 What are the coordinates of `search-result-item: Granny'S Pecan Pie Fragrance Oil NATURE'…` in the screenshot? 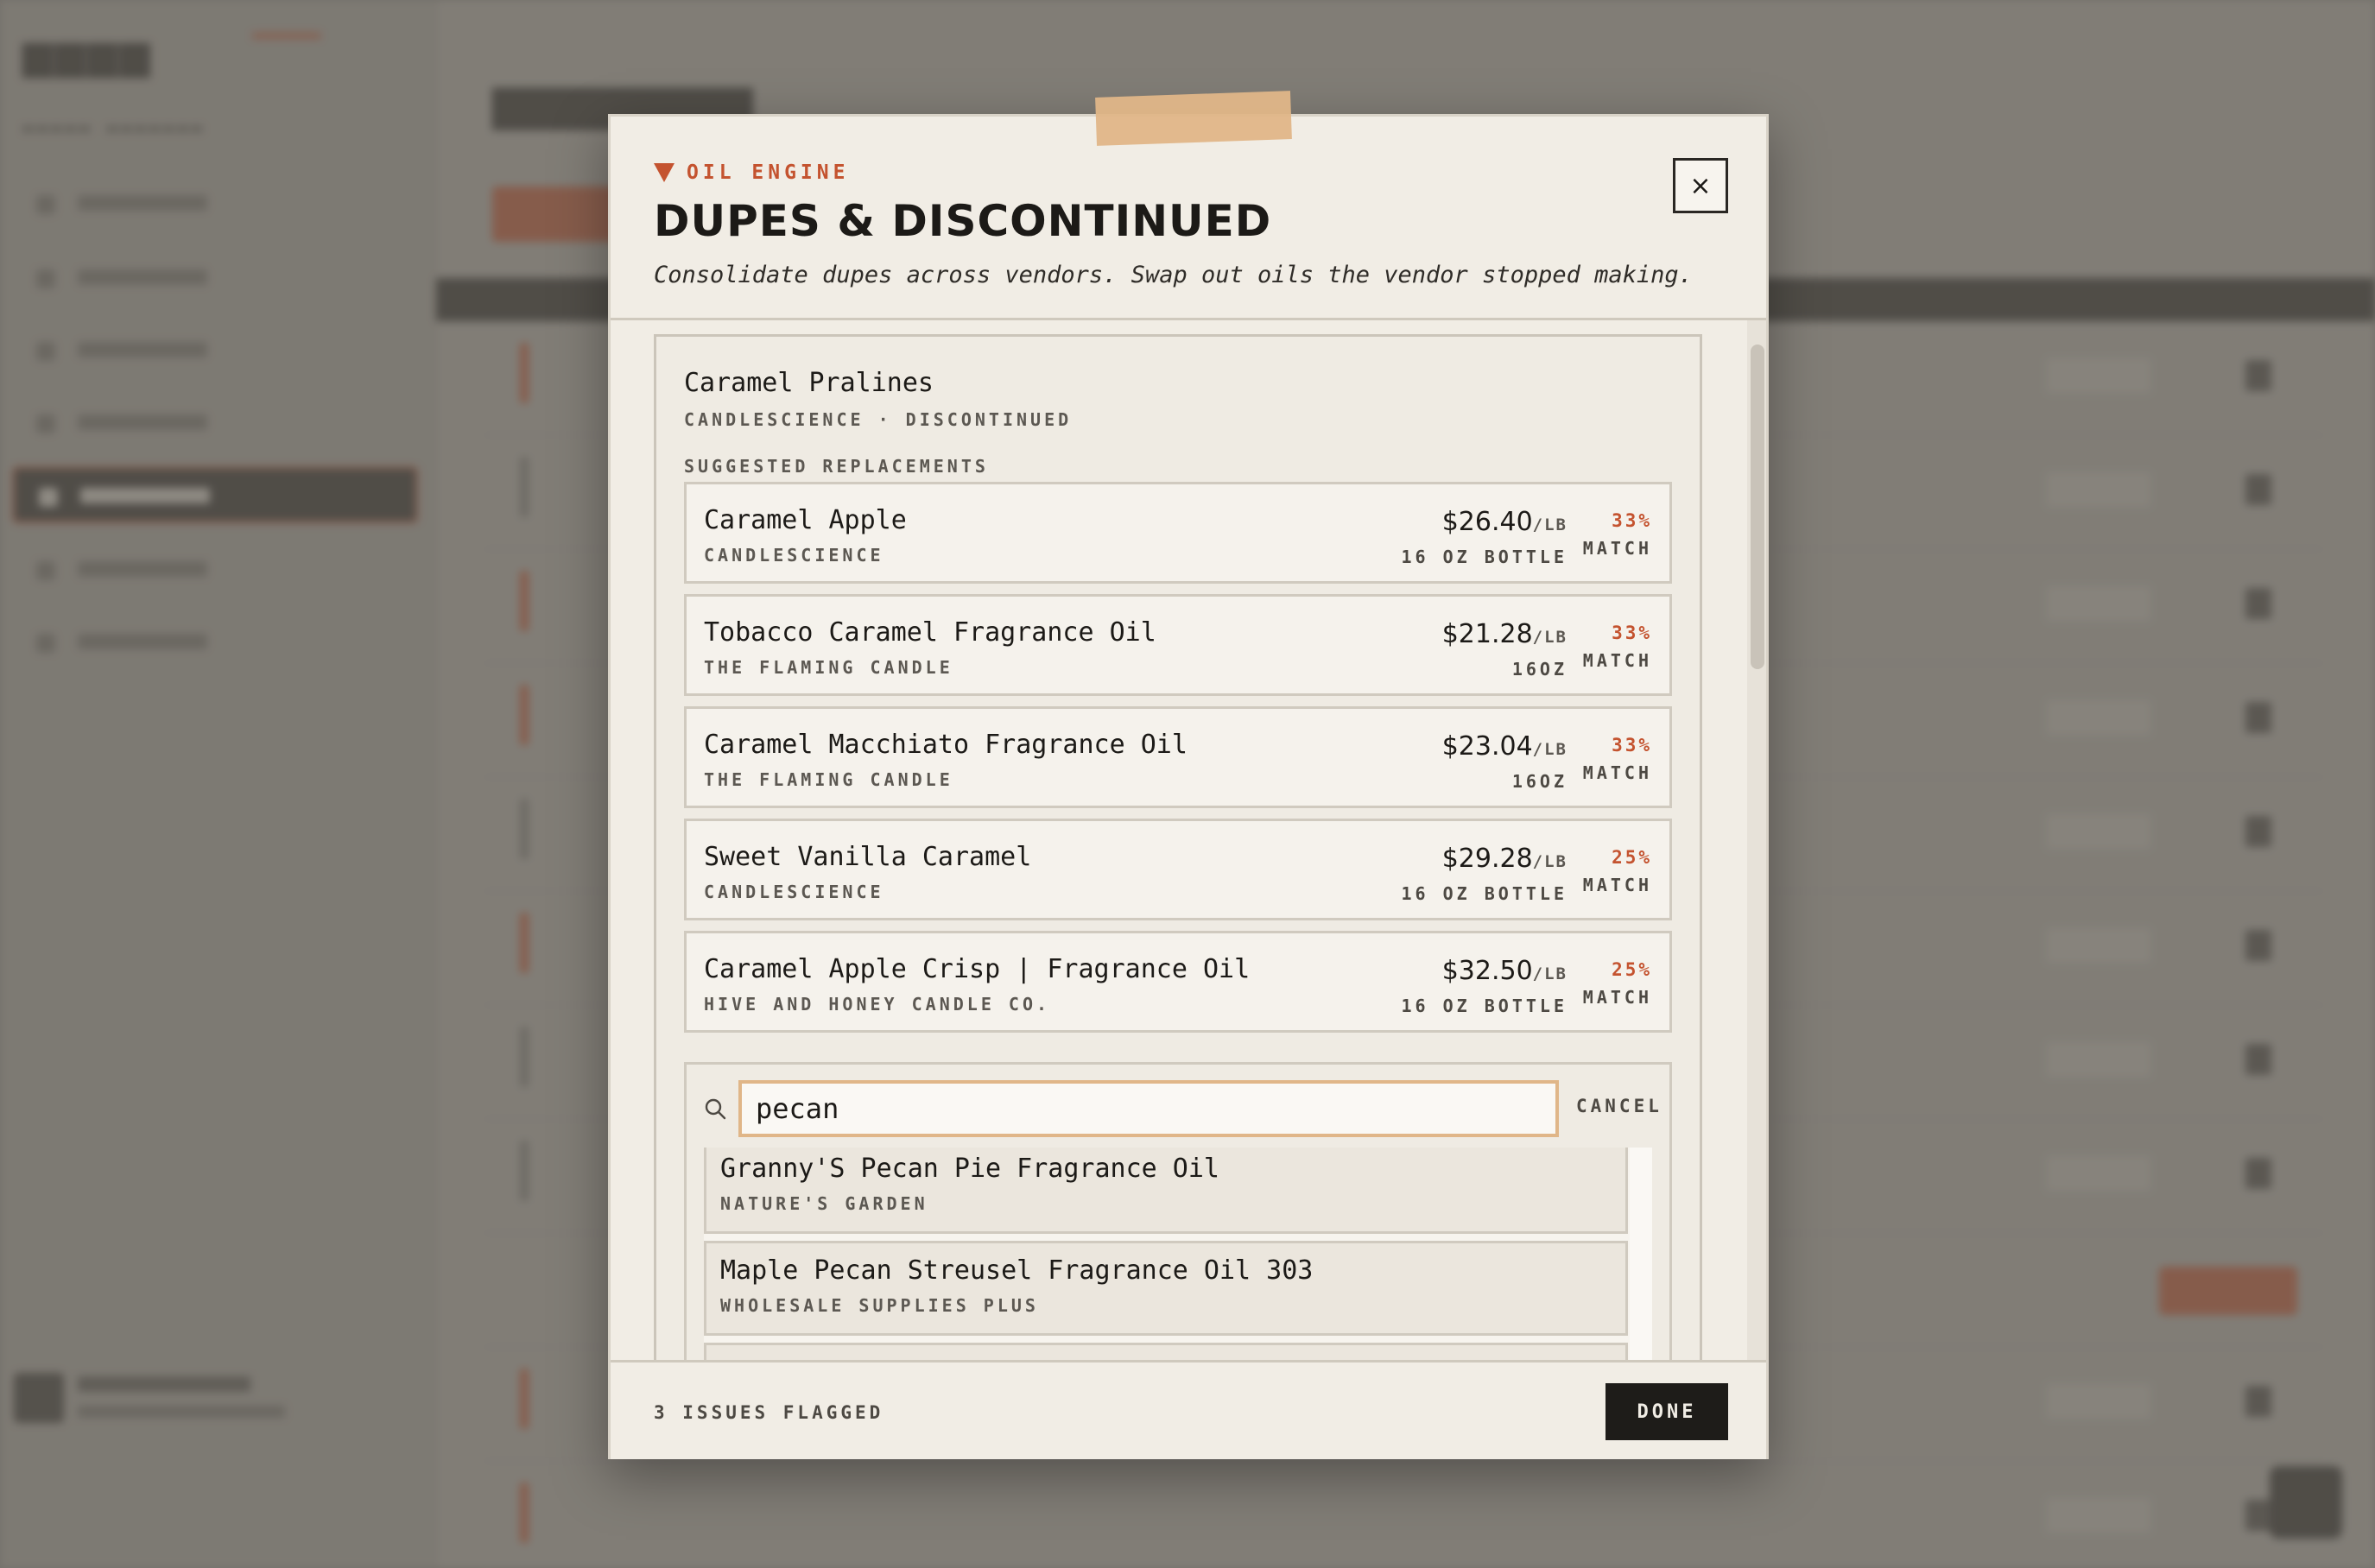 It's located at (1166, 1191).